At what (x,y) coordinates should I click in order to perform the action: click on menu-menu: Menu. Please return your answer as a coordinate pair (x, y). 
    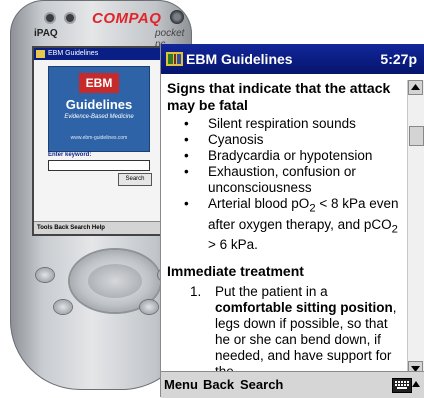
    Looking at the image, I should click on (181, 384).